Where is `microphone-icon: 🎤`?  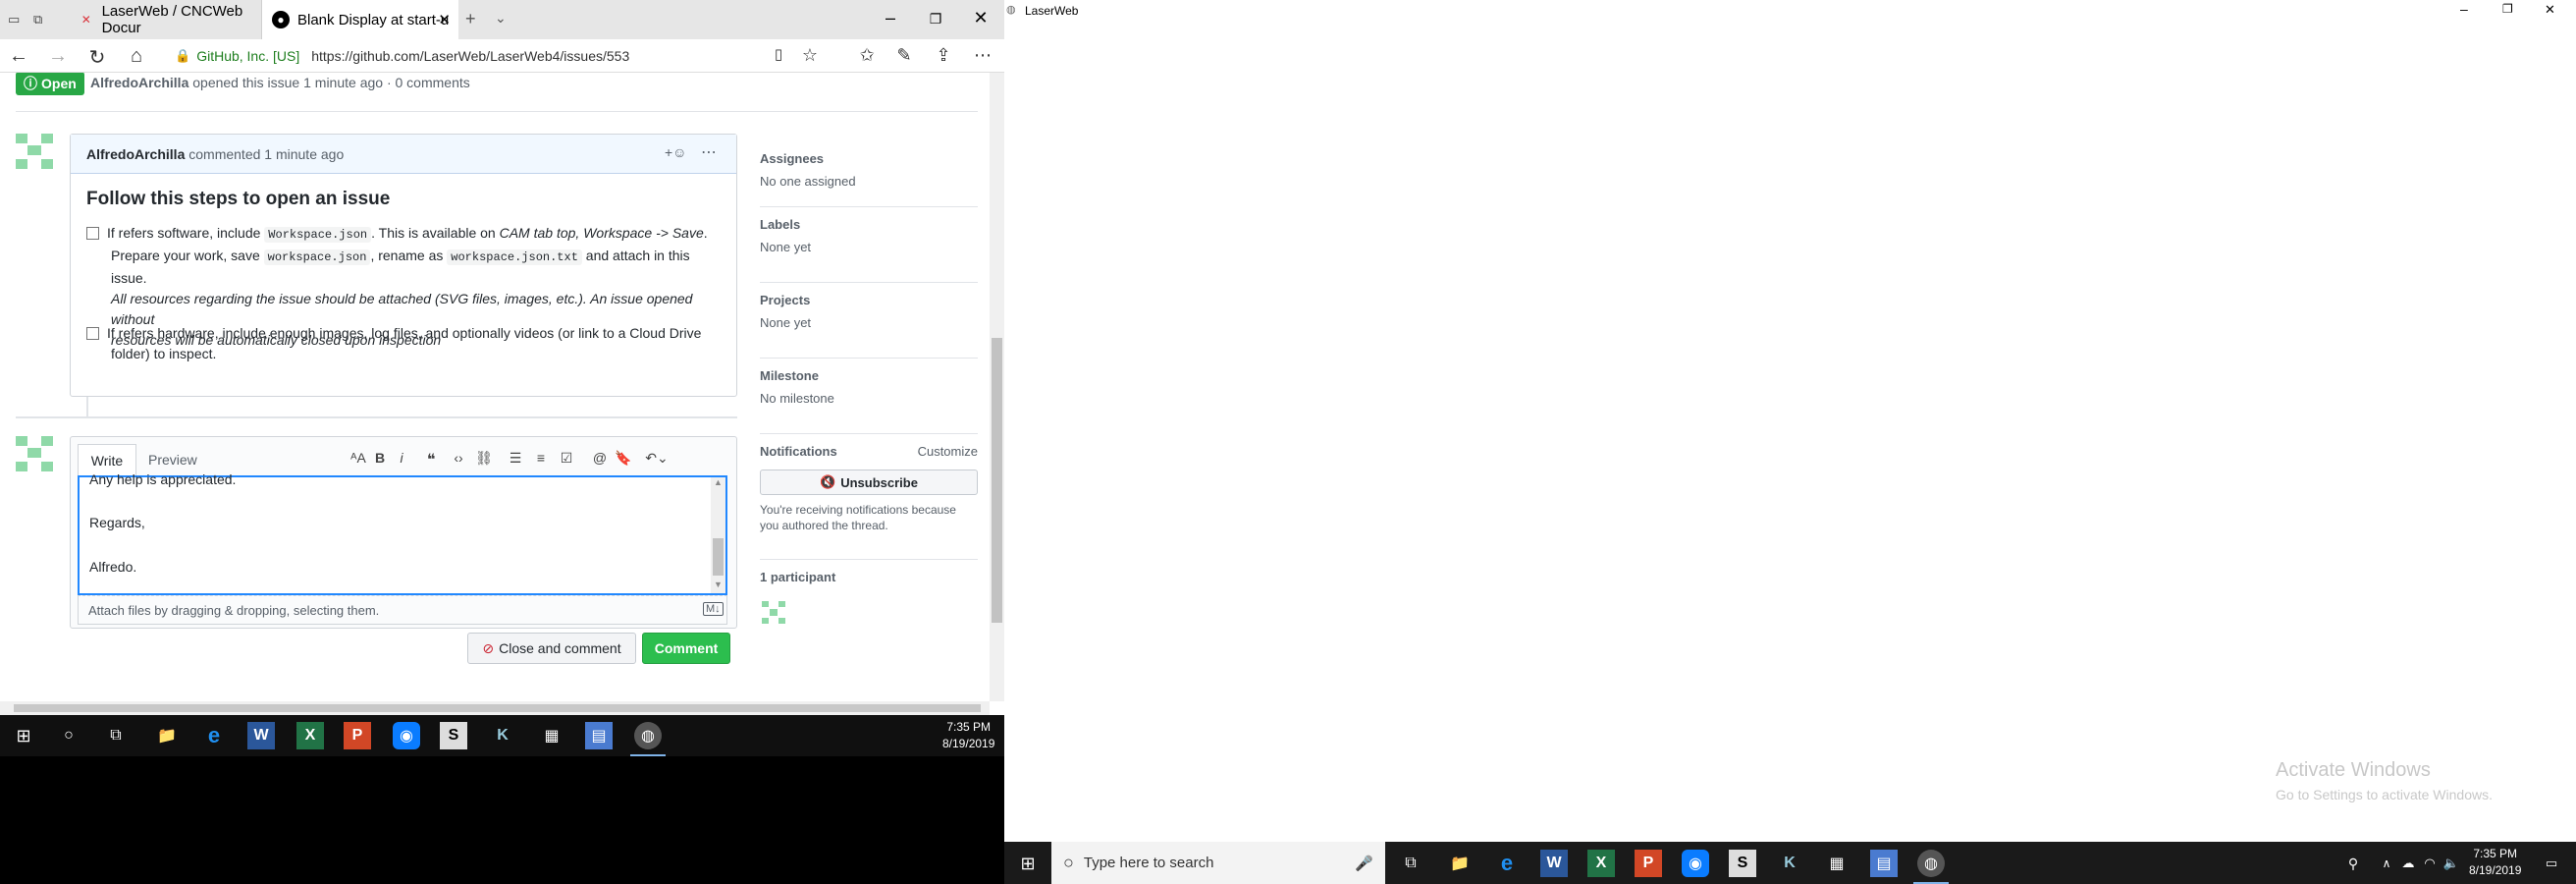
microphone-icon: 🎤 is located at coordinates (1364, 863).